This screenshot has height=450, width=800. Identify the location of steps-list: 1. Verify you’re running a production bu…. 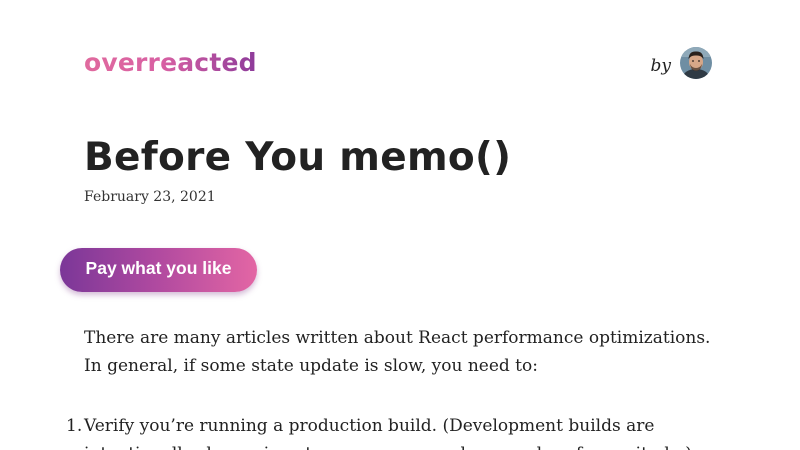
(395, 431).